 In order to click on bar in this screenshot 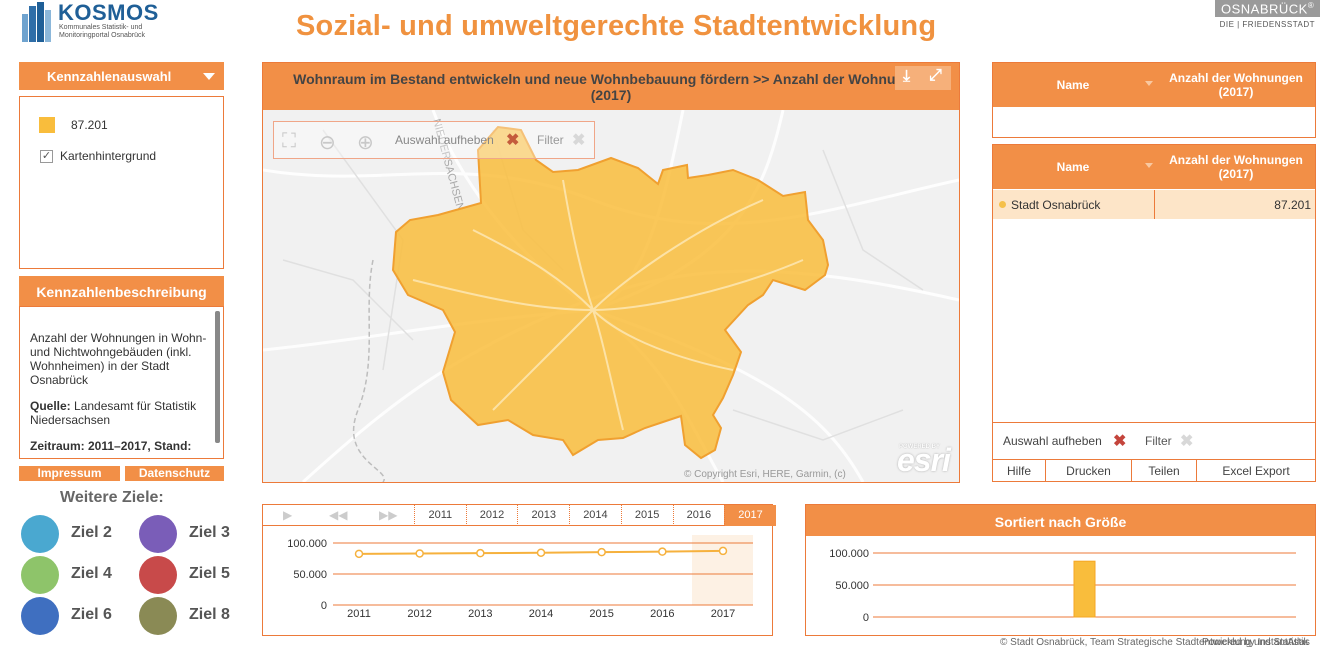, I will do `click(1084, 589)`.